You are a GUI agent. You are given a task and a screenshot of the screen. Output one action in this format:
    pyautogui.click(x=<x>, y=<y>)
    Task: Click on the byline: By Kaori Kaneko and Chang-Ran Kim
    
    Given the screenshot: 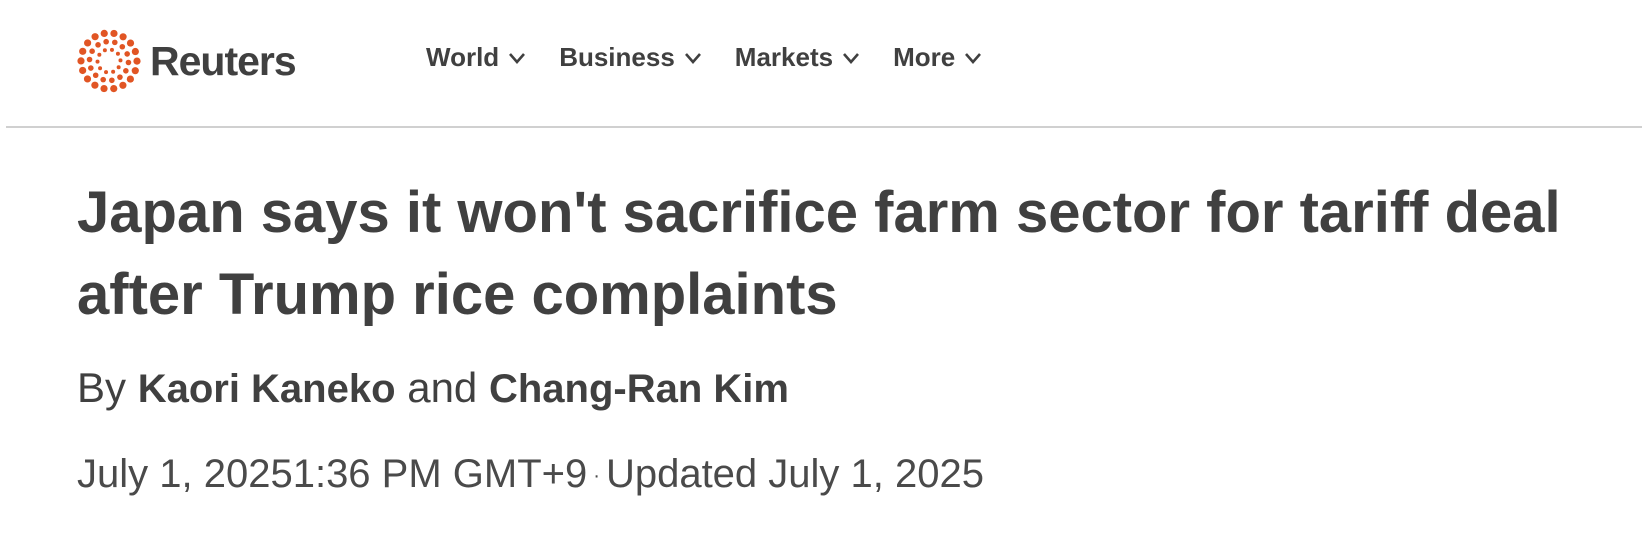 What is the action you would take?
    pyautogui.click(x=433, y=388)
    